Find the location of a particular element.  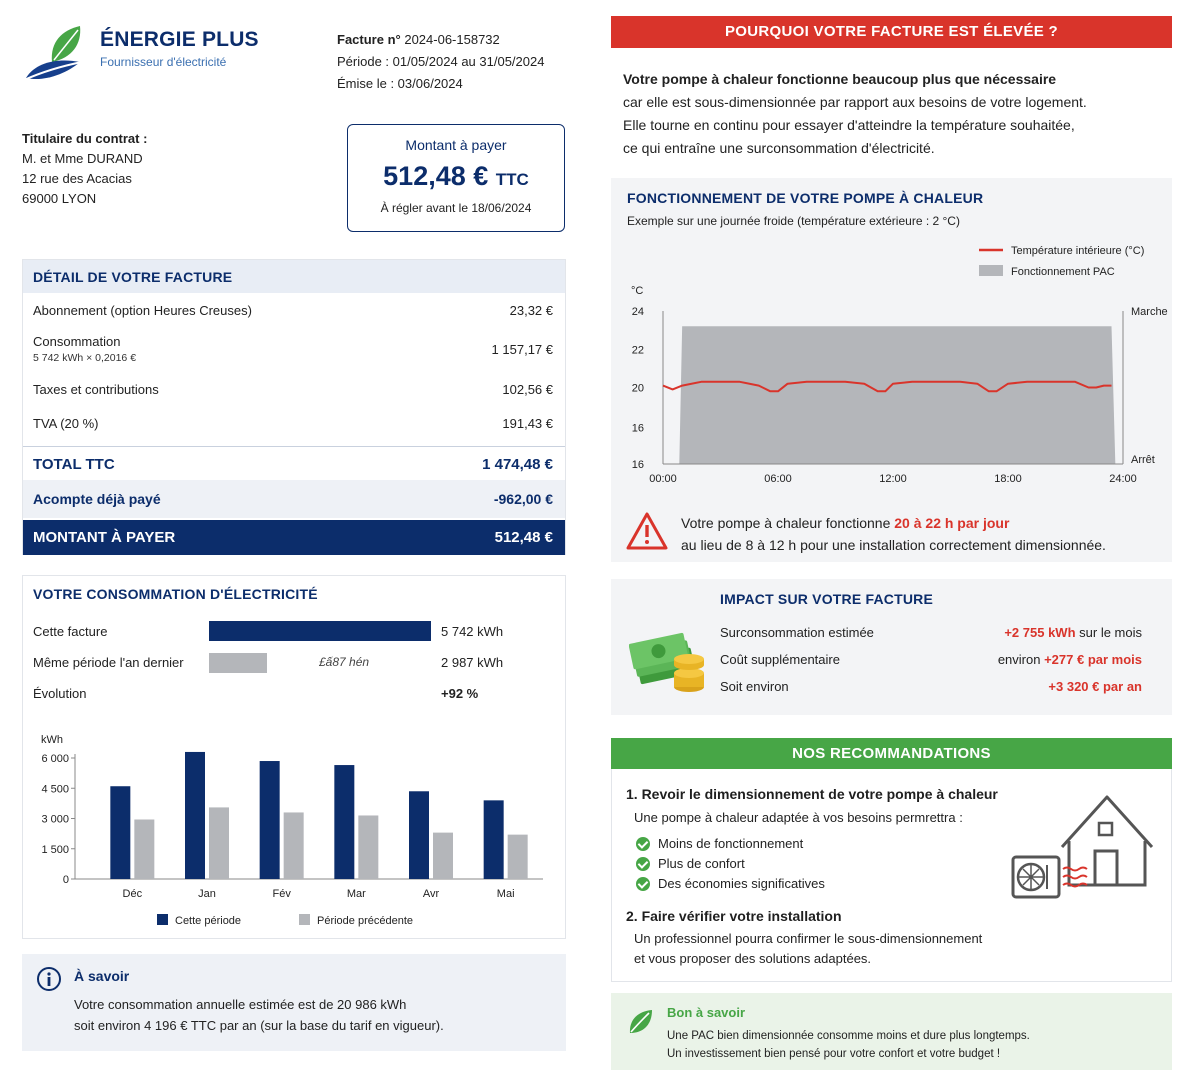

holder-address-2: 69000 LYON is located at coordinates (59, 198).